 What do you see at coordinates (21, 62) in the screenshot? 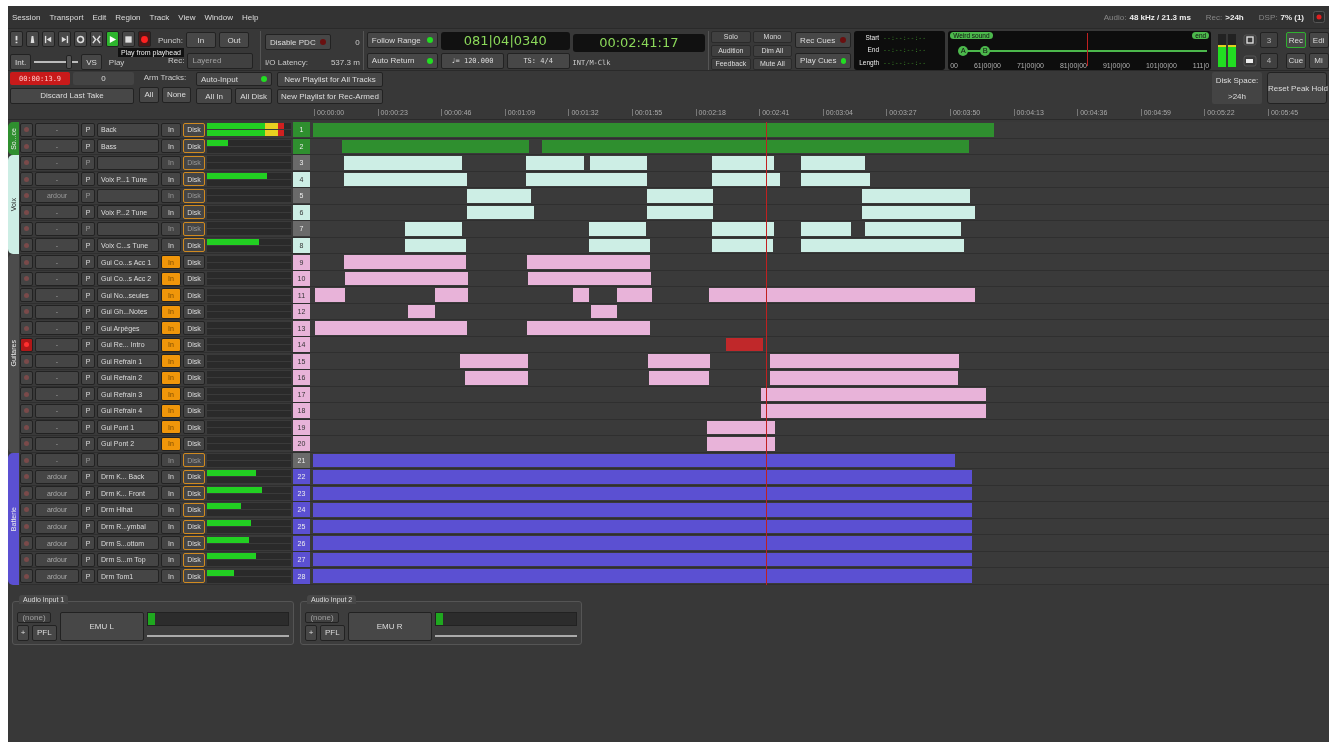
I see `sync-button: Int.` at bounding box center [21, 62].